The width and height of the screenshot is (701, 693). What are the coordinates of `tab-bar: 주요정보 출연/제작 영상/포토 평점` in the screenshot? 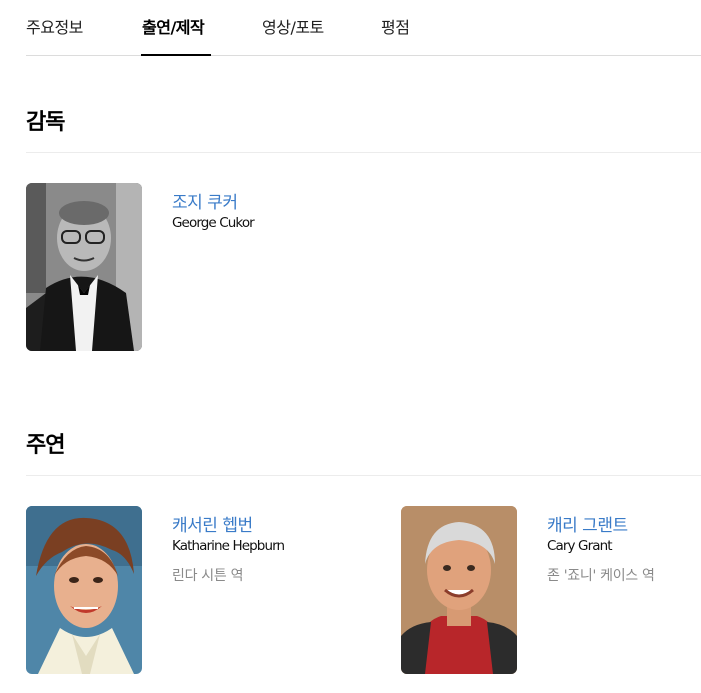 It's located at (363, 28).